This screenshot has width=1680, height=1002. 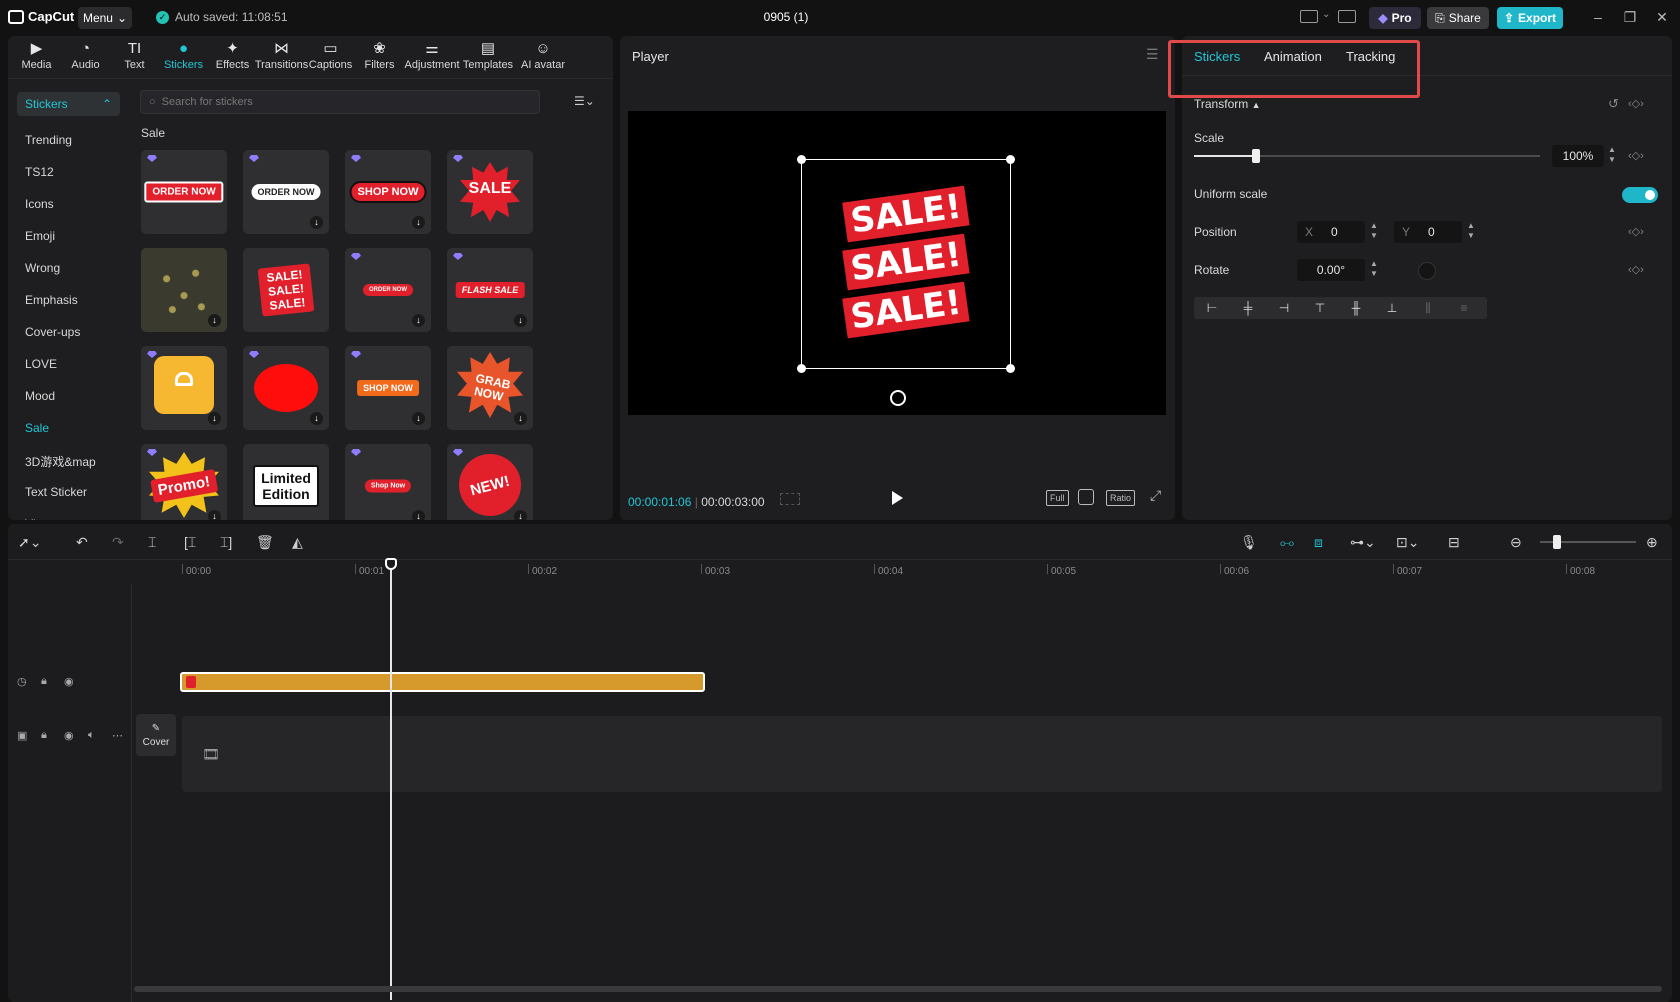 I want to click on sticker-item: FLASH SALE ↓, so click(x=490, y=290).